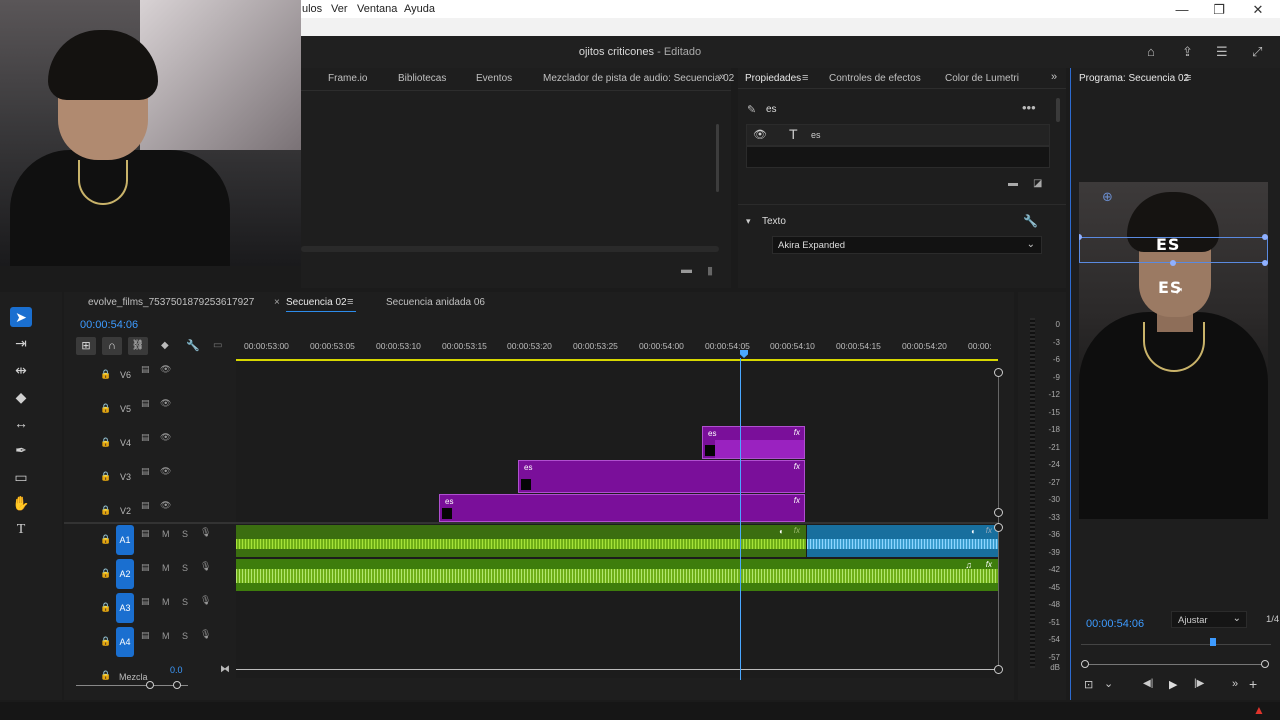 The width and height of the screenshot is (1280, 720). I want to click on audio-clip-a2: ♫ fx, so click(617, 575).